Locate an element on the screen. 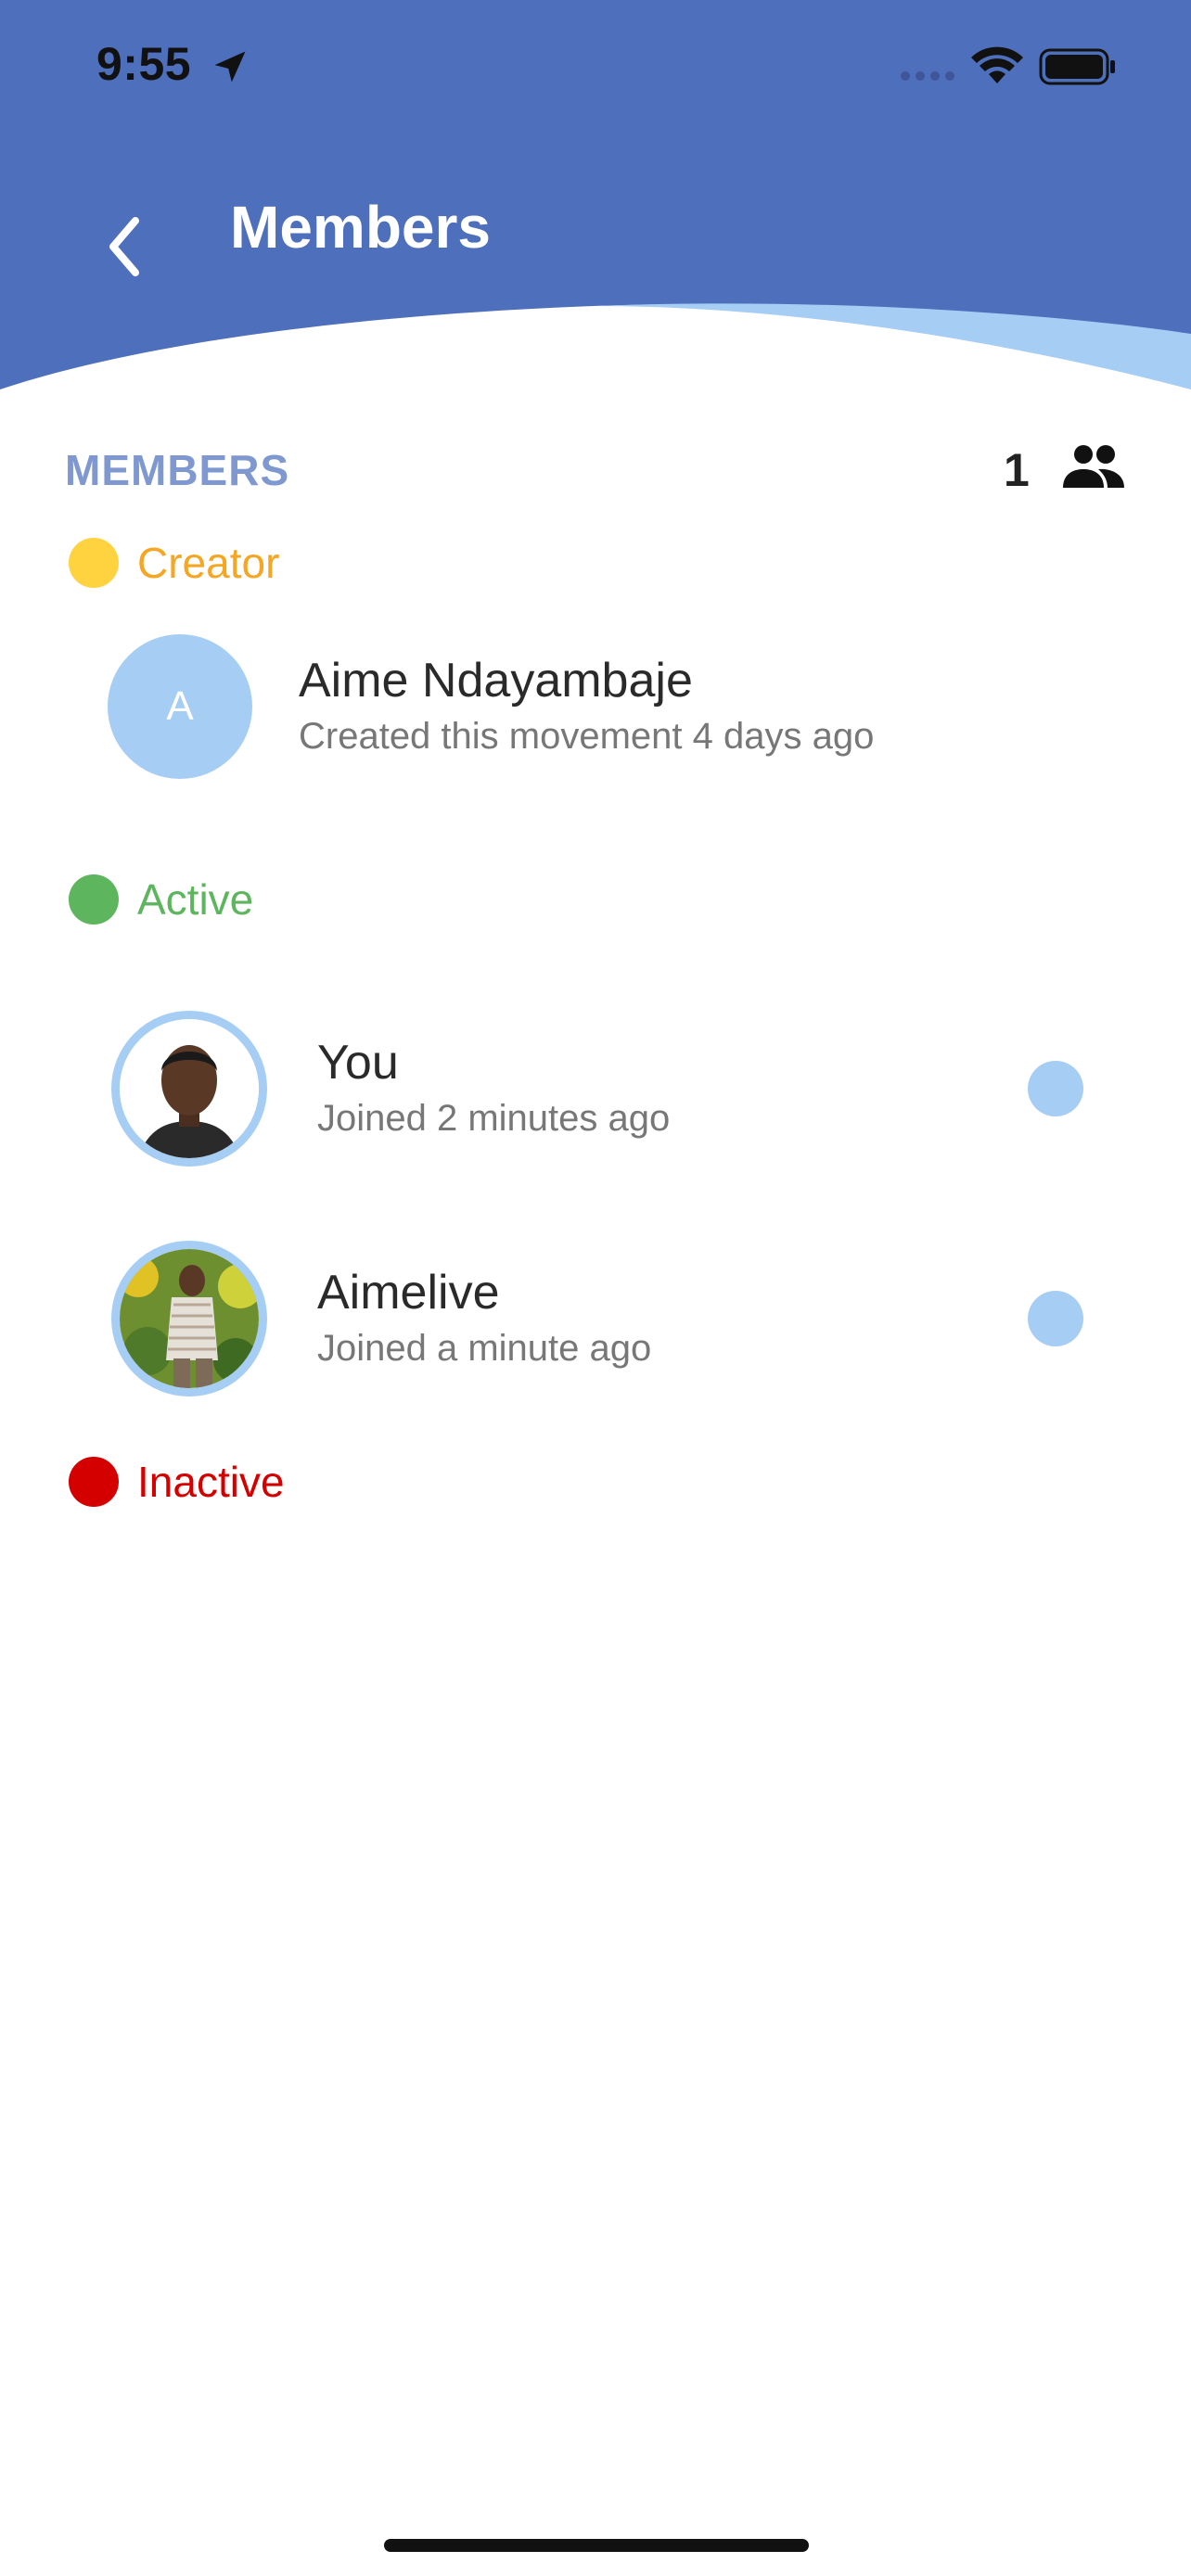 This screenshot has height=2576, width=1191. creator-dot is located at coordinates (94, 563).